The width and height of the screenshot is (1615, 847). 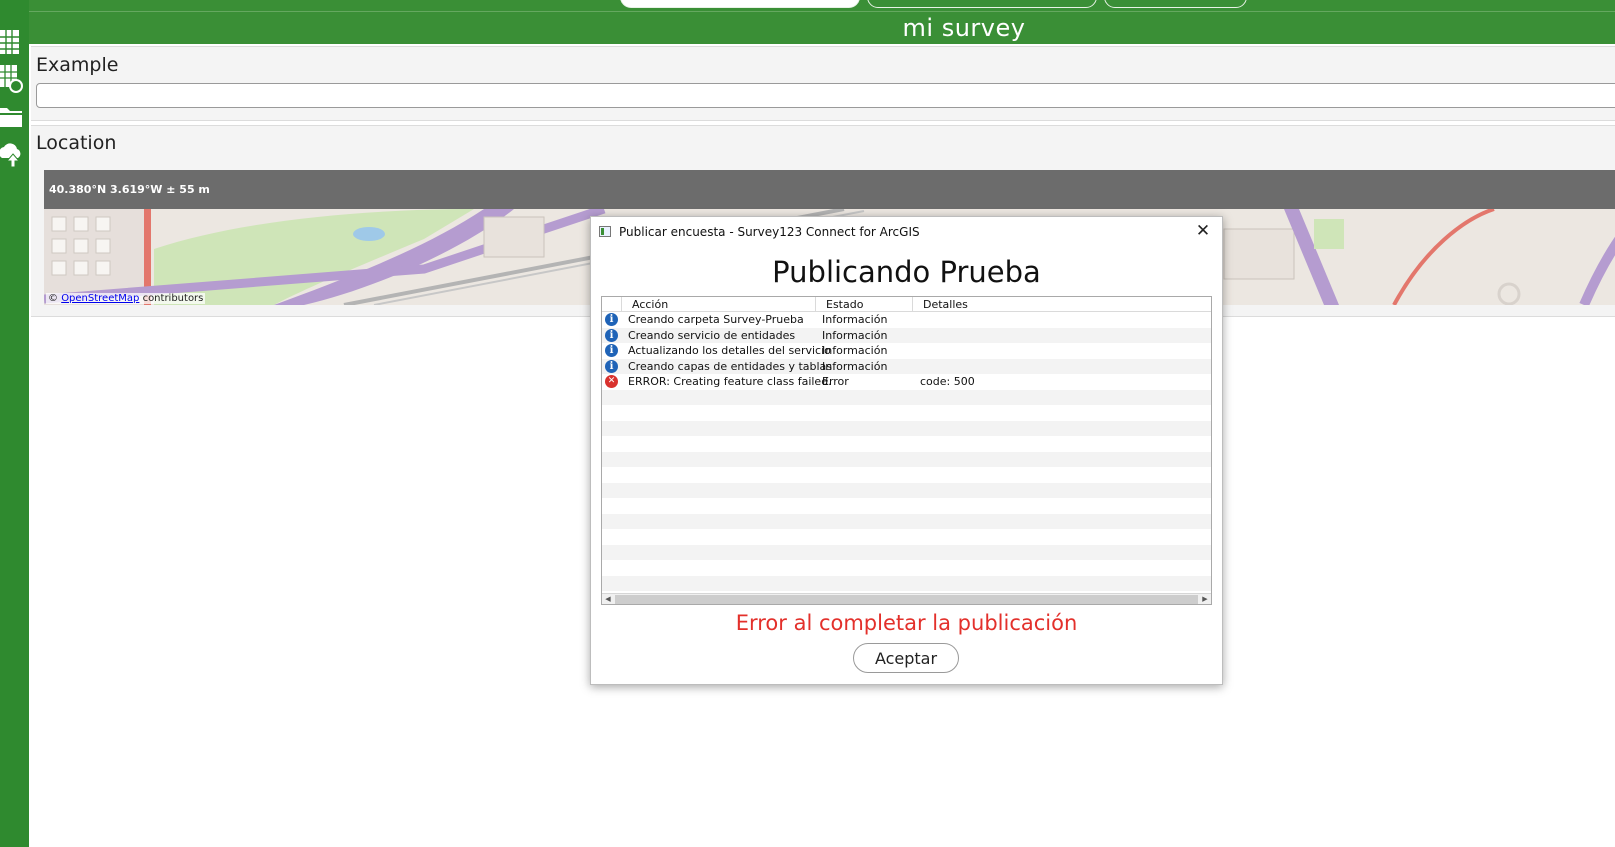 I want to click on horizontal-scrollbar: ◀ ▶, so click(x=906, y=598).